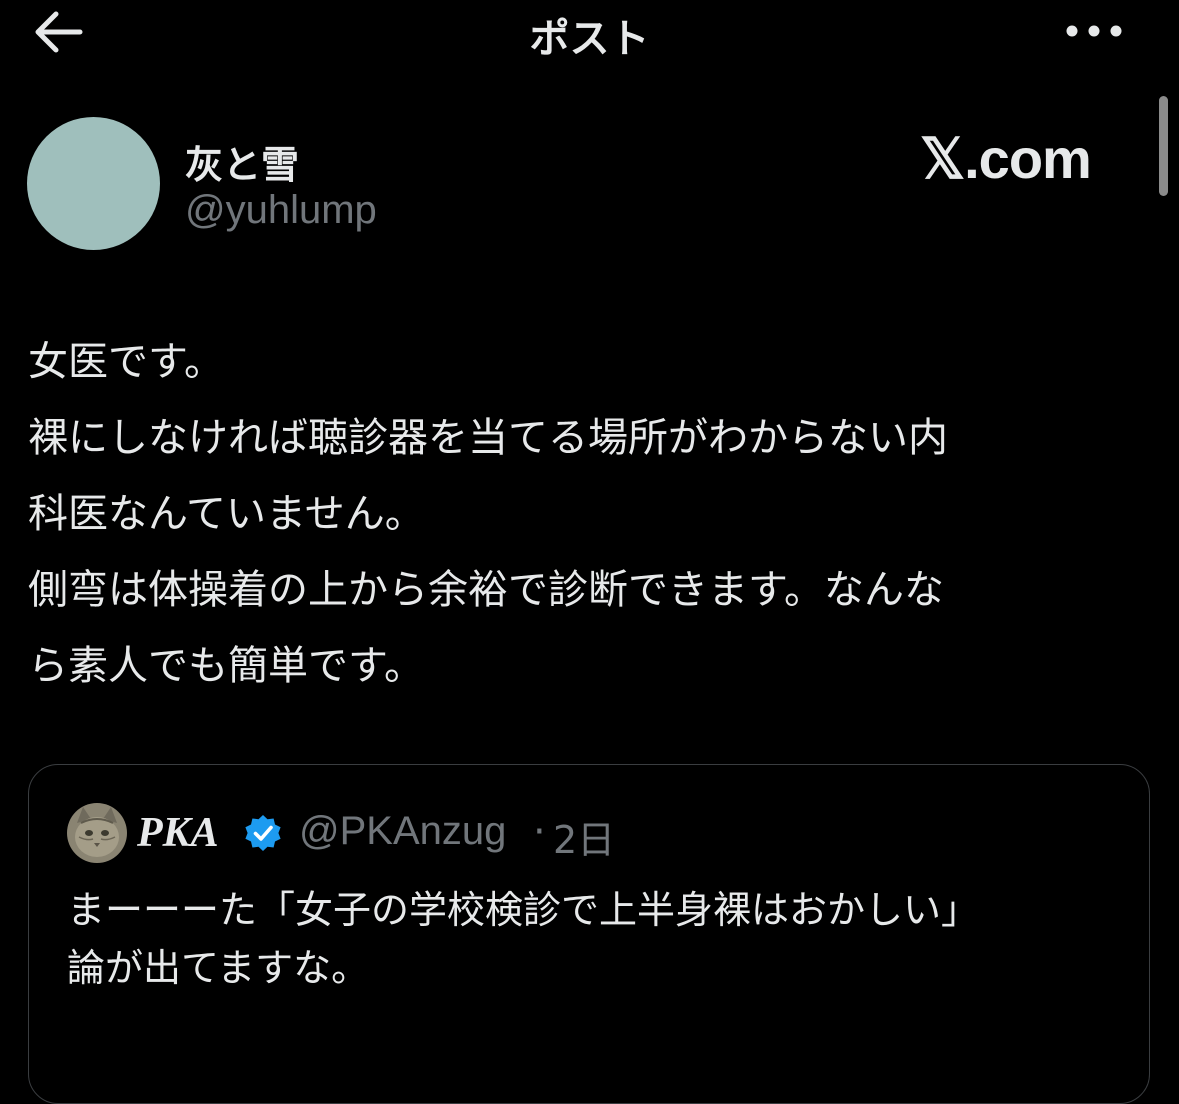  Describe the element at coordinates (589, 39) in the screenshot. I see `page-title: ポスト` at that location.